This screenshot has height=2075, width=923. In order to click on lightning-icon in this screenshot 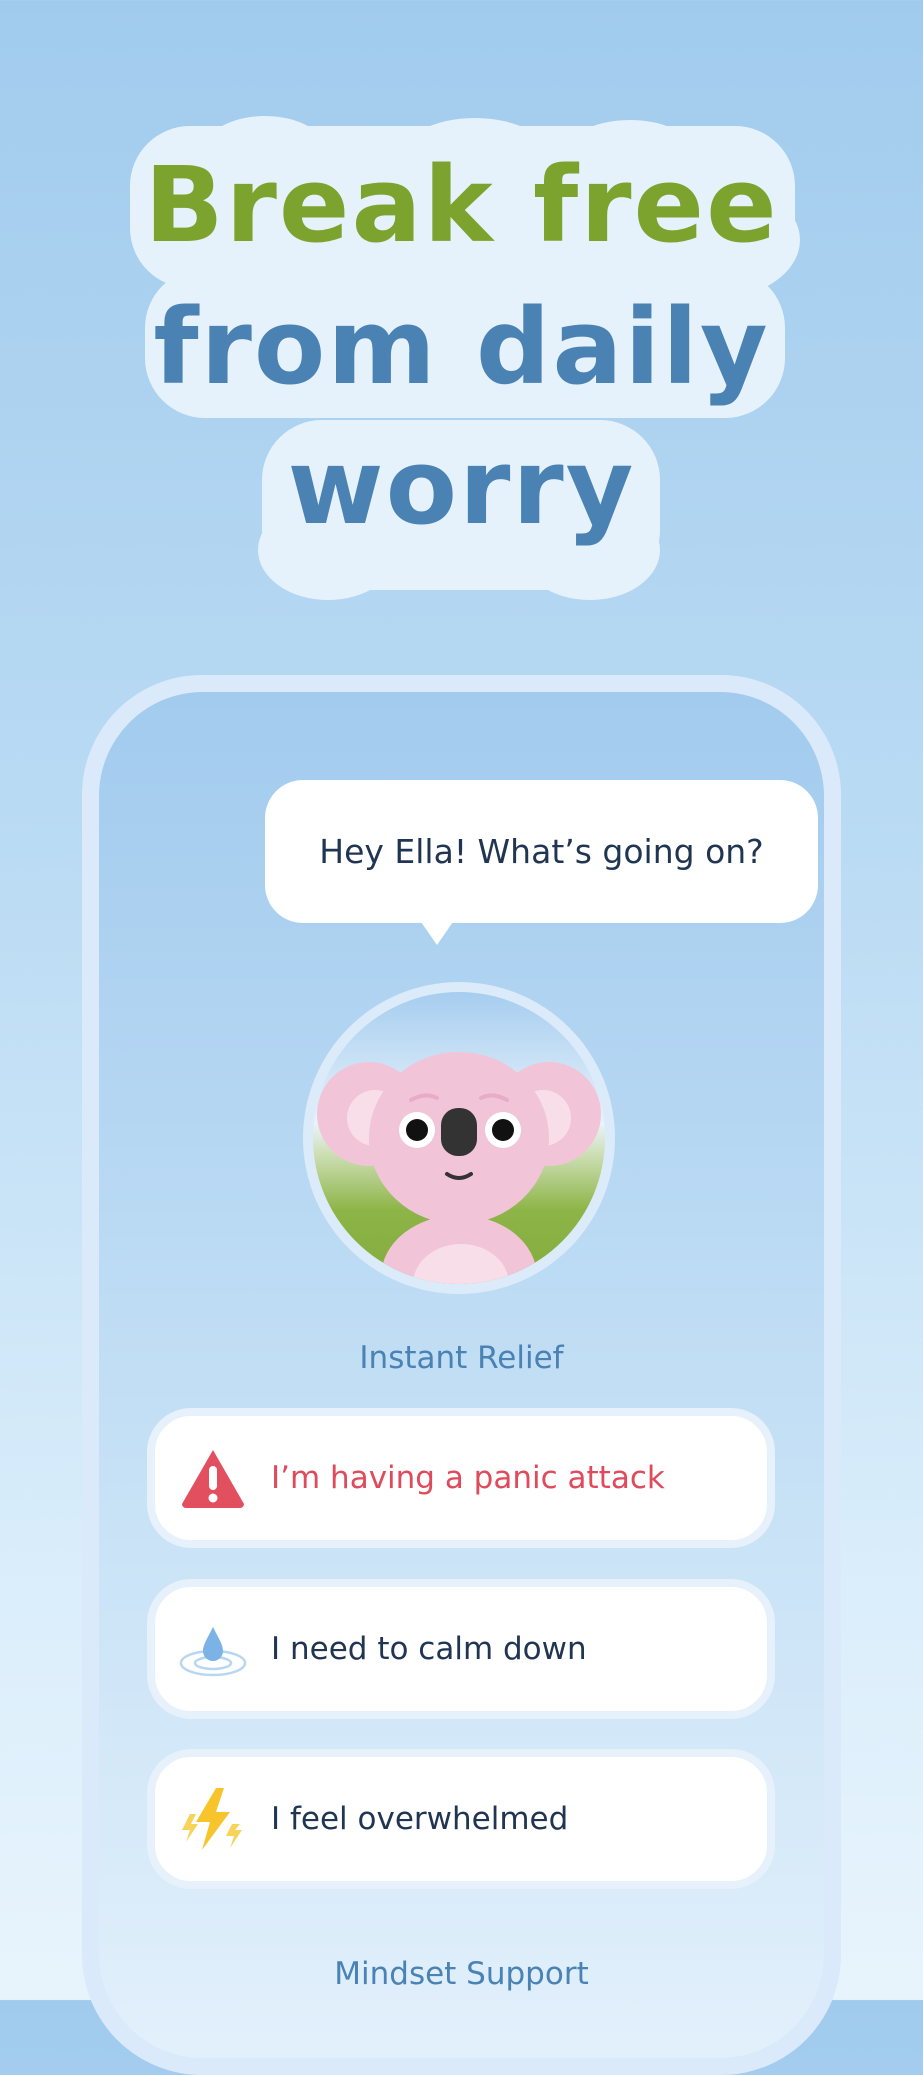, I will do `click(213, 1819)`.